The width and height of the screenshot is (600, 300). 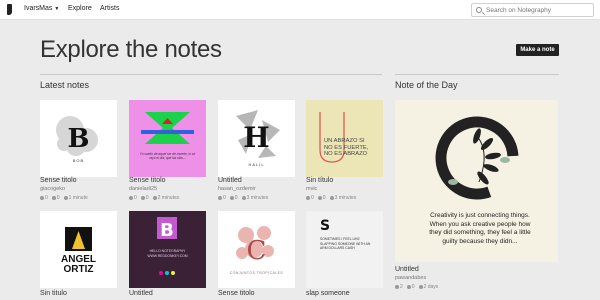 I want to click on note-card: ANGEL ORTIZ, so click(x=78, y=249).